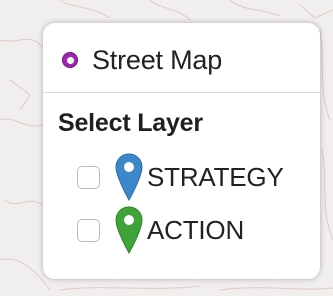 The width and height of the screenshot is (333, 296). I want to click on layer-item-action: ACTION, so click(160, 230).